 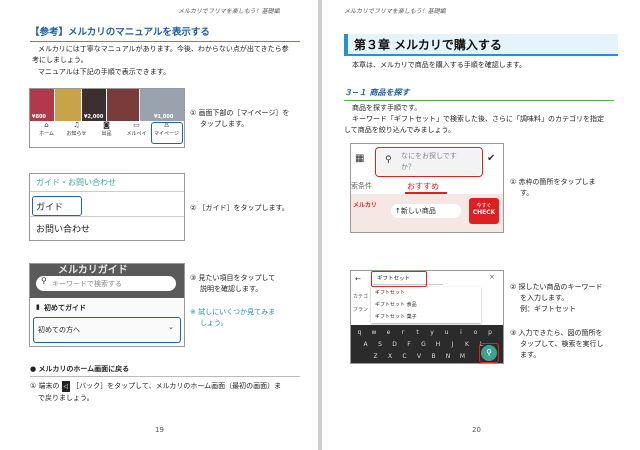 What do you see at coordinates (239, 208) in the screenshot?
I see `step-2: ② ［ガイド］をタップします。` at bounding box center [239, 208].